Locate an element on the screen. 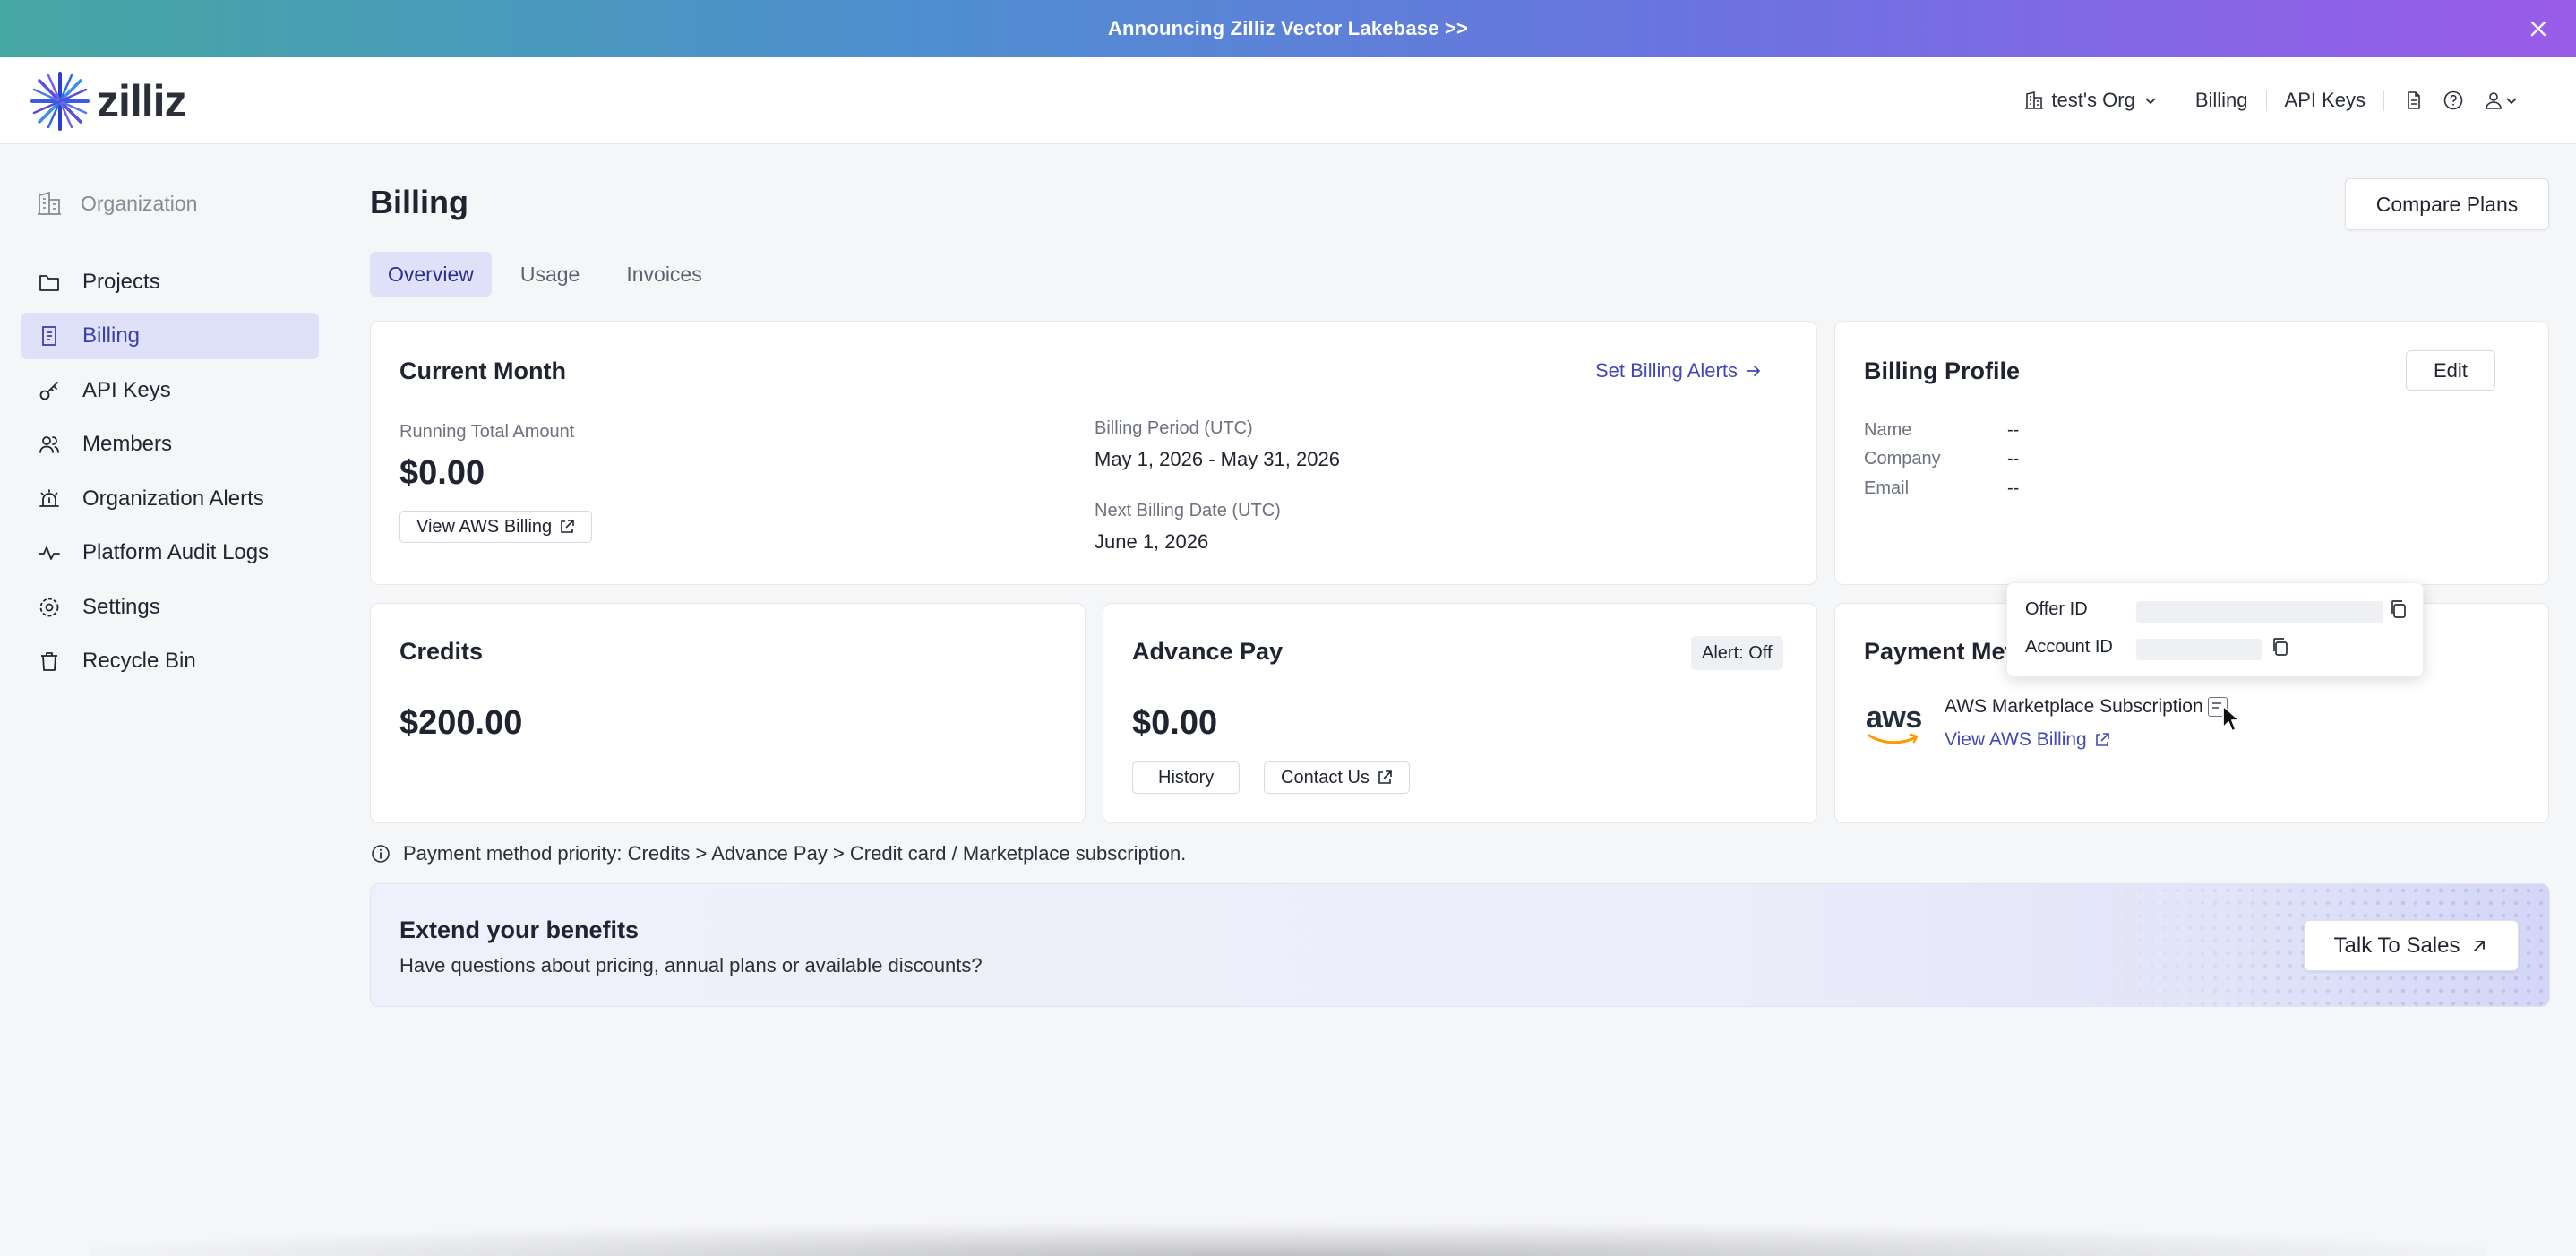 The height and width of the screenshot is (1256, 2576). sidebar-item-recycle-bin: Recycle Bin is located at coordinates (170, 661).